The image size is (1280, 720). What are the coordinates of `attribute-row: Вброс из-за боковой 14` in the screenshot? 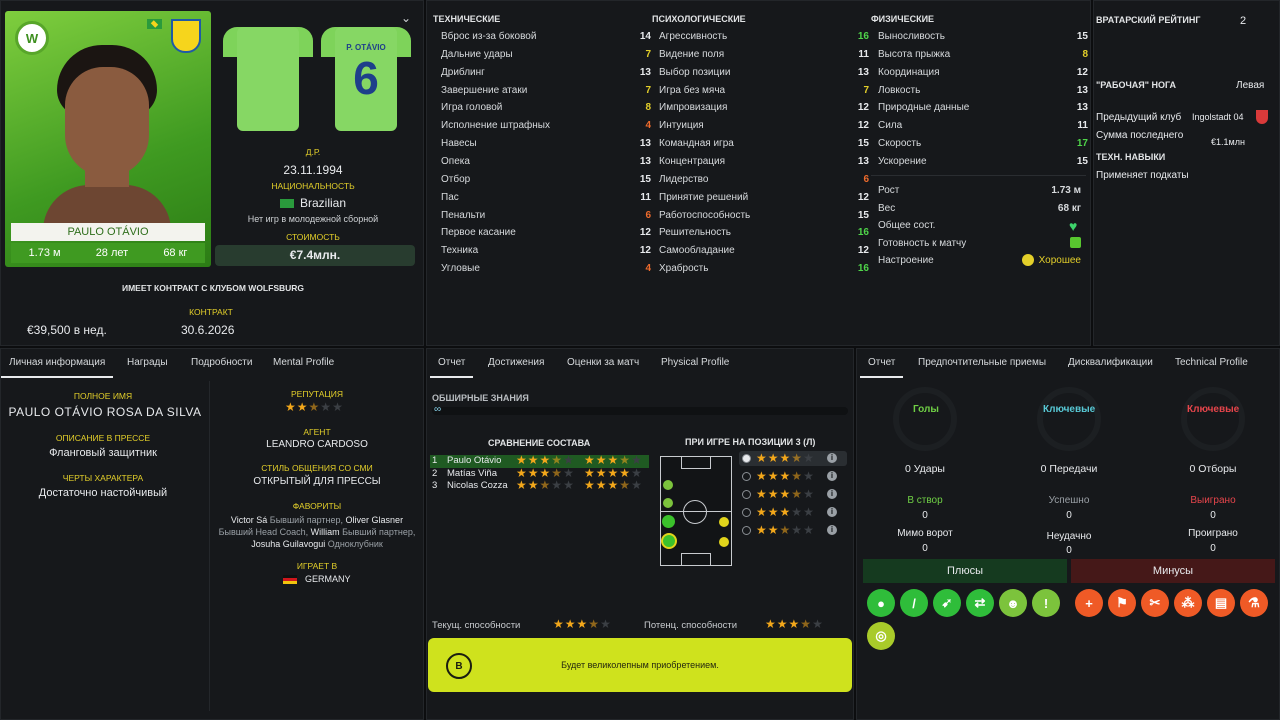 It's located at (546, 39).